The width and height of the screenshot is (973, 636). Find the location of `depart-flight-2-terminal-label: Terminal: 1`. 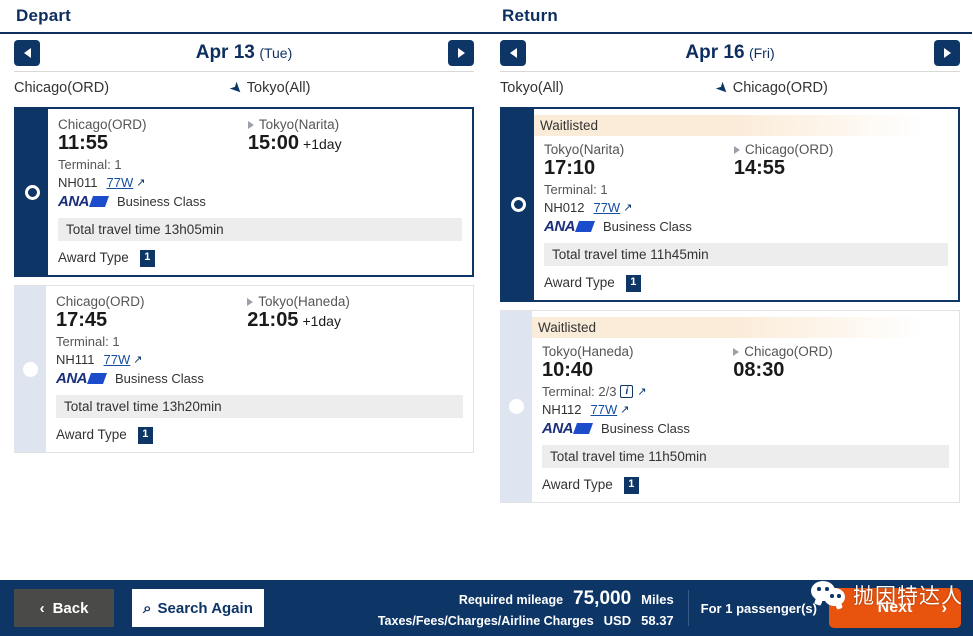

depart-flight-2-terminal-label: Terminal: 1 is located at coordinates (88, 341).